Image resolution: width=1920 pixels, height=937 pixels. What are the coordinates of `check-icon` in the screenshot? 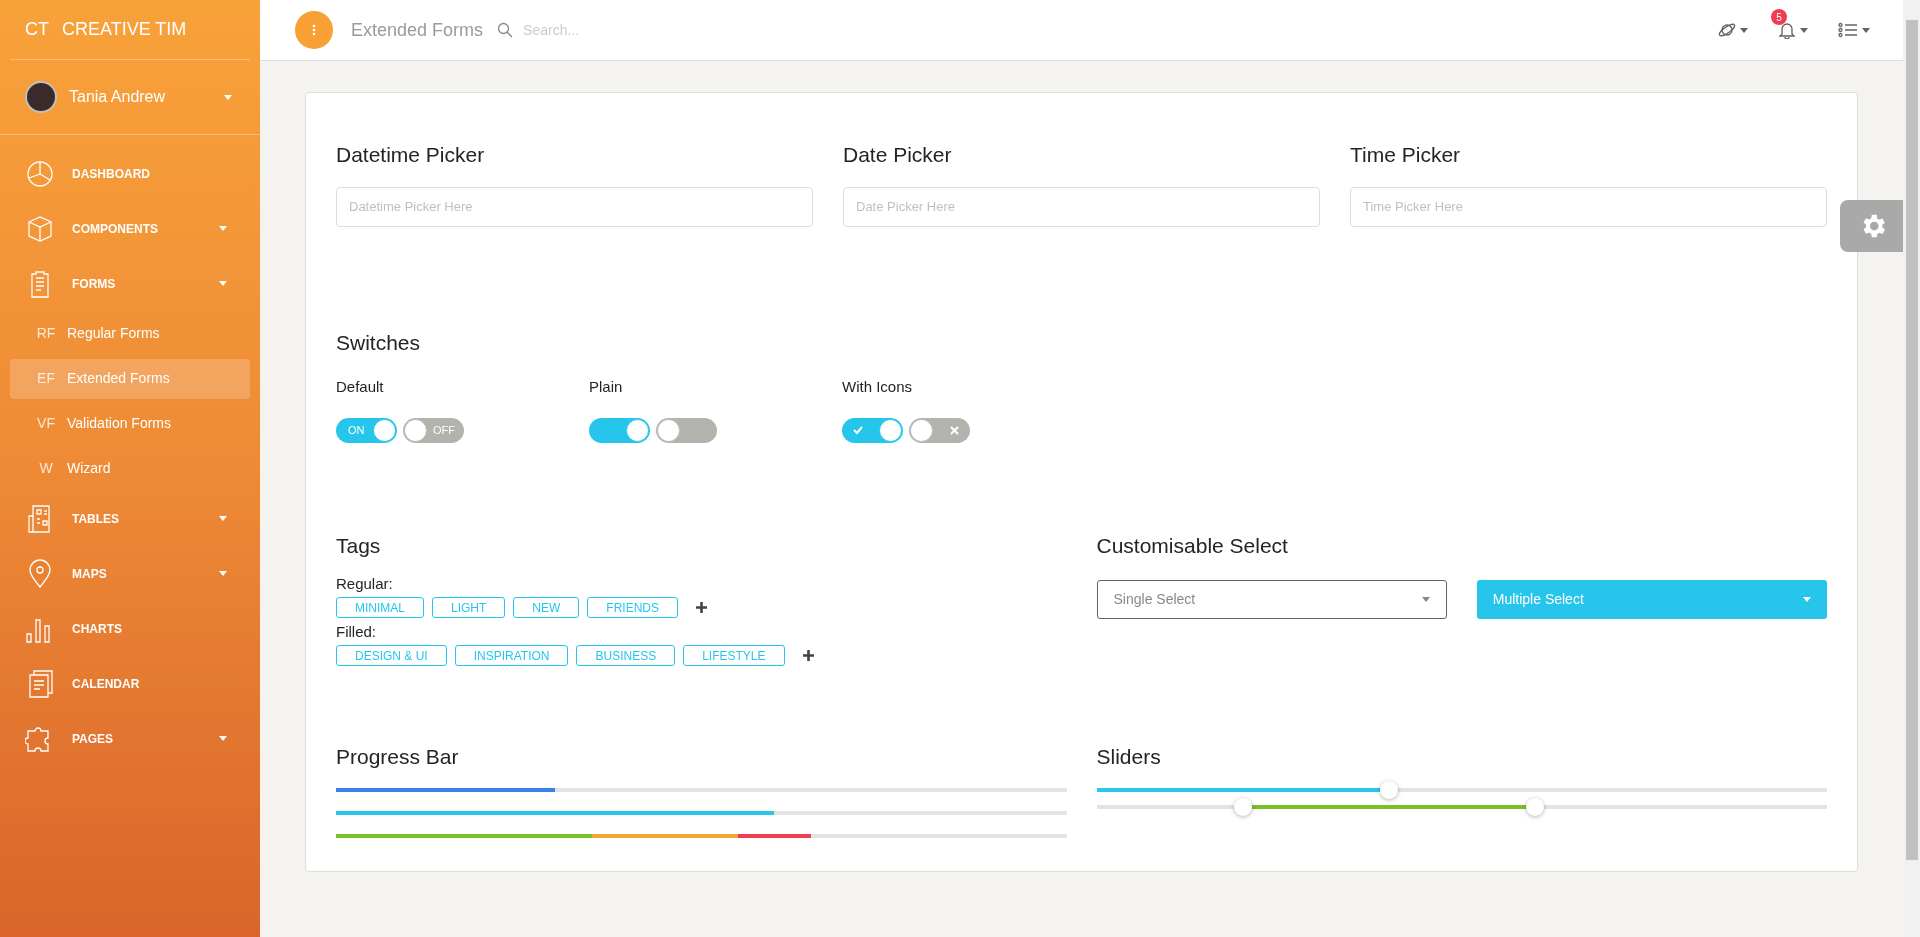 It's located at (858, 430).